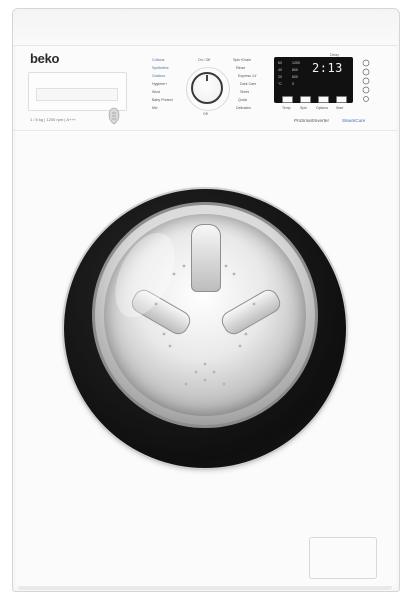 The height and width of the screenshot is (600, 411). What do you see at coordinates (244, 92) in the screenshot?
I see `program-shirts: Shirts` at bounding box center [244, 92].